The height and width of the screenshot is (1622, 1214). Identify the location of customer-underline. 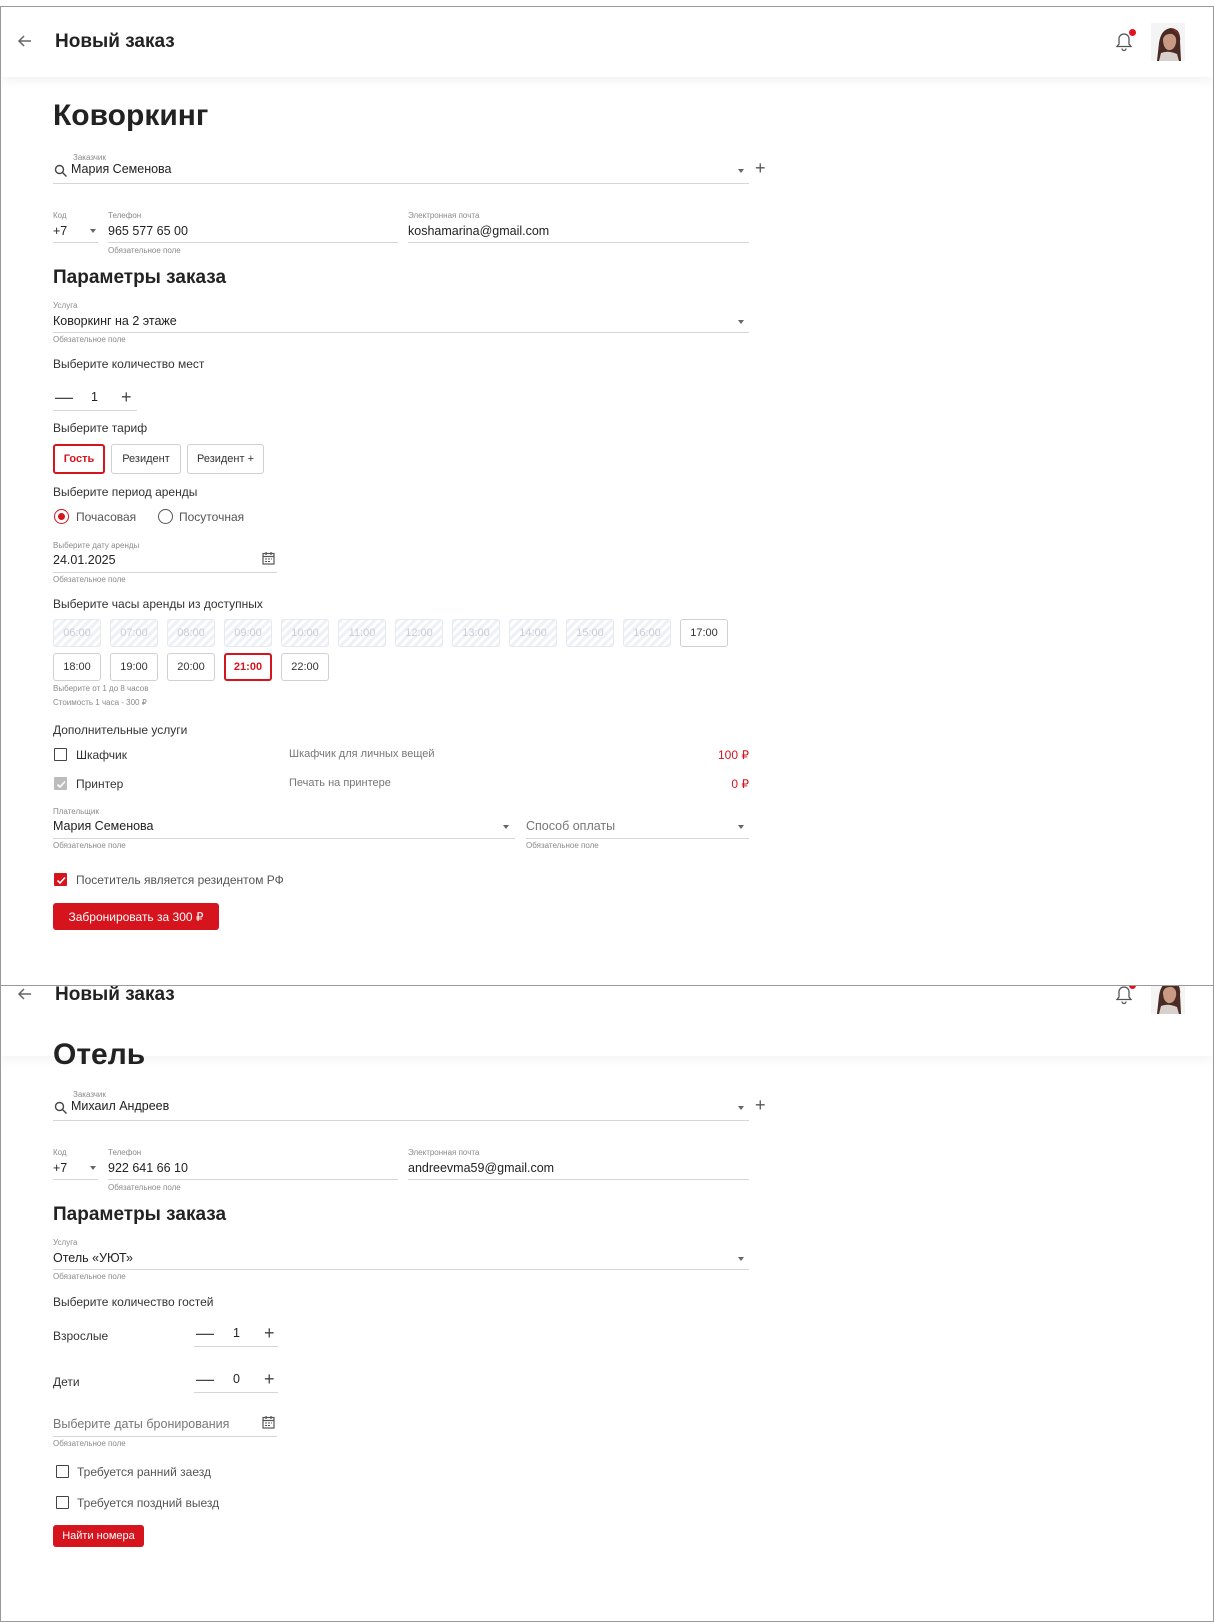
(401, 183).